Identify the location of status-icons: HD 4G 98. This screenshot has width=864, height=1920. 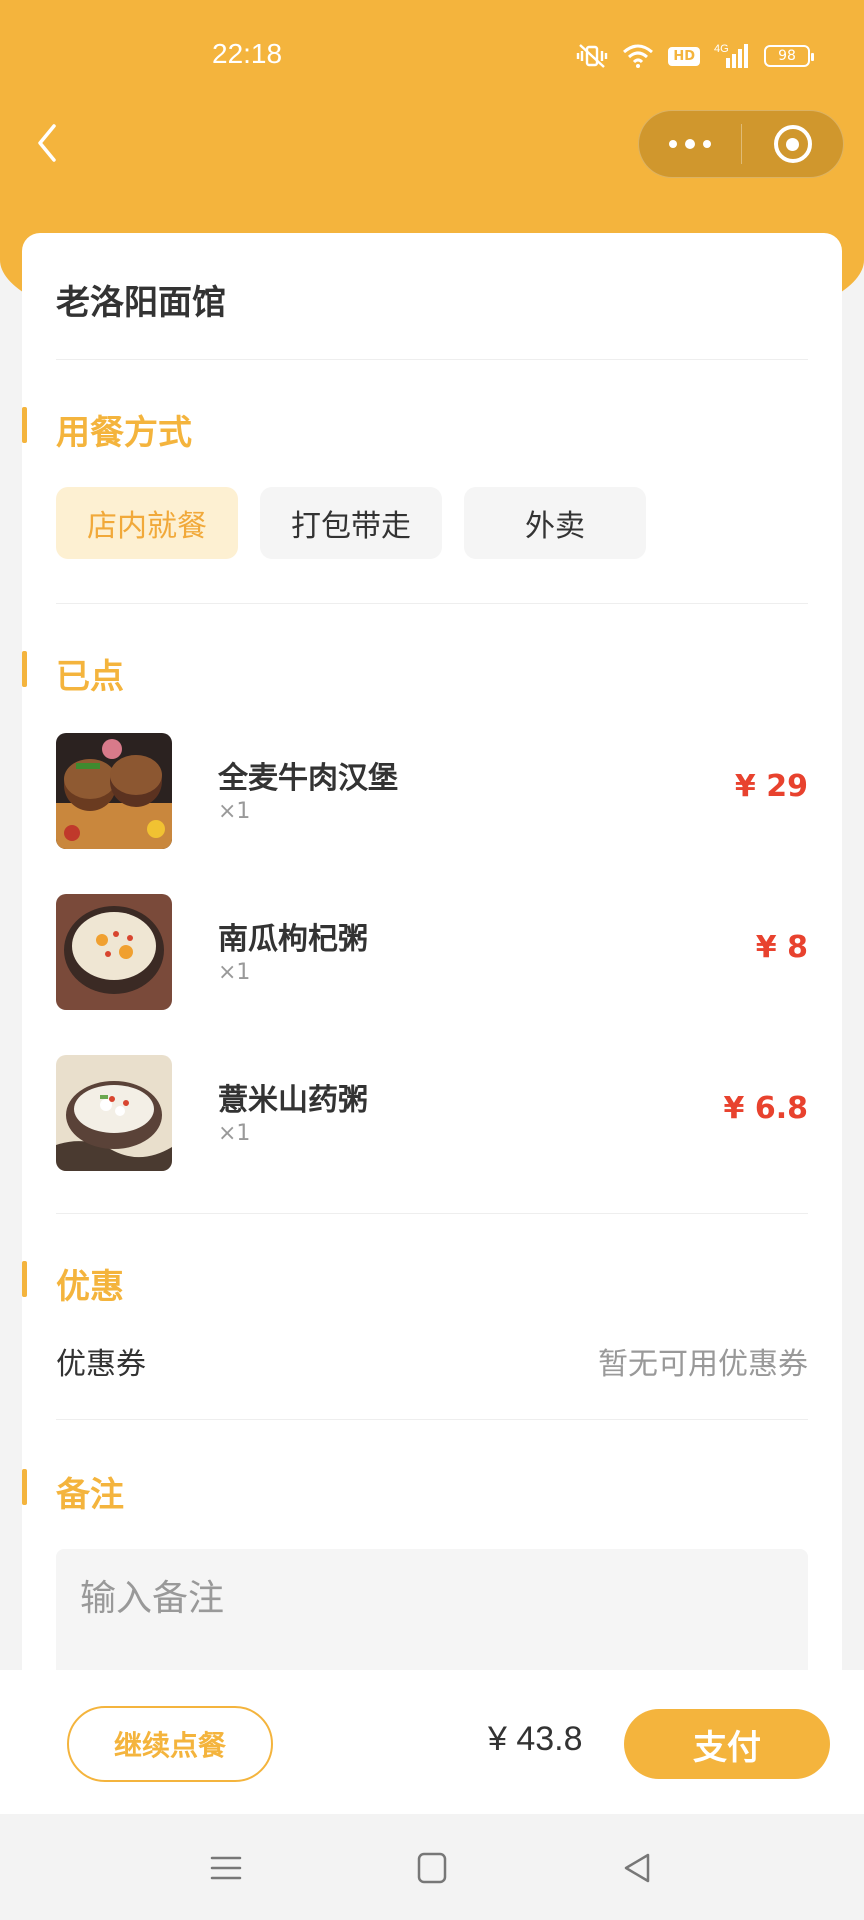
(695, 56).